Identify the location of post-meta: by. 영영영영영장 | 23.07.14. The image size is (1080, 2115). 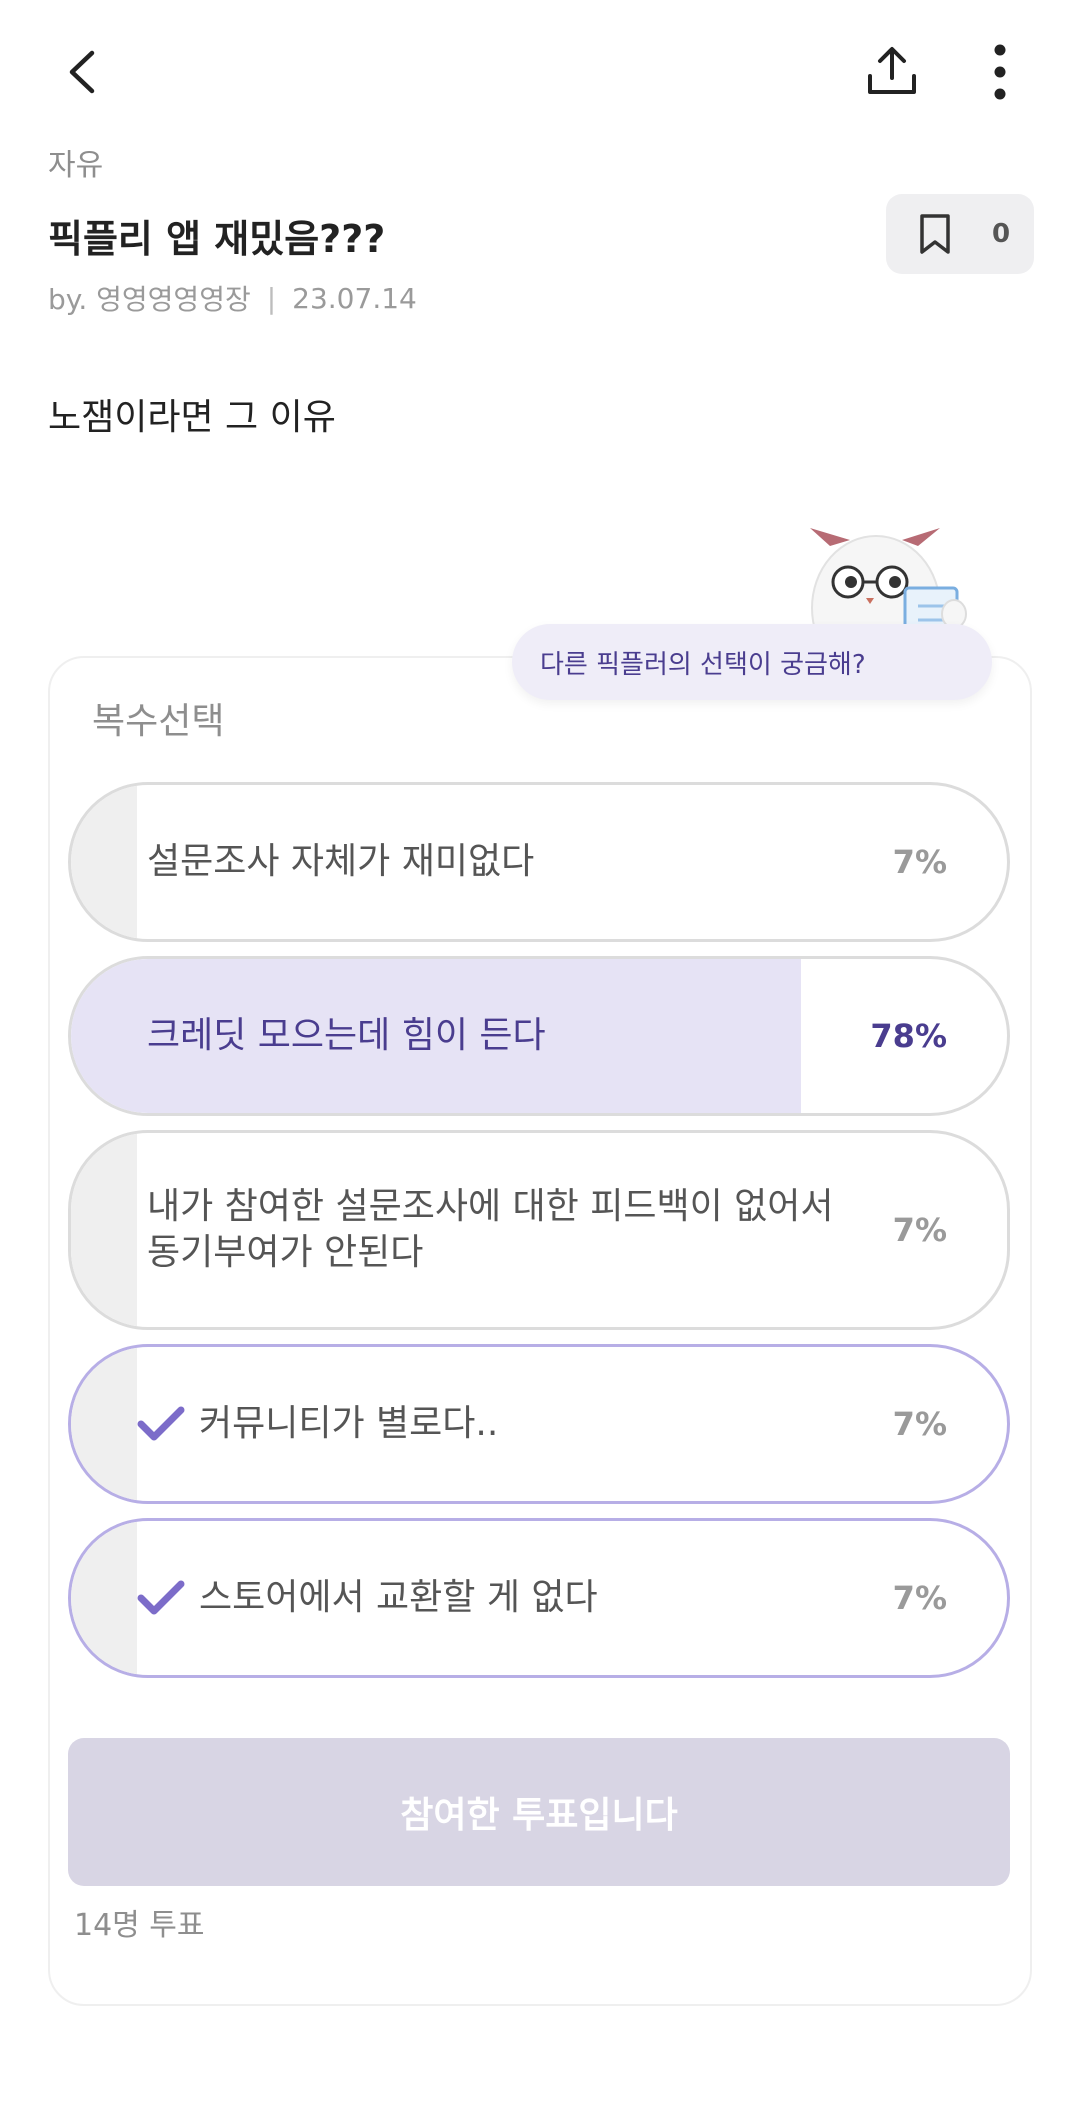
(232, 298).